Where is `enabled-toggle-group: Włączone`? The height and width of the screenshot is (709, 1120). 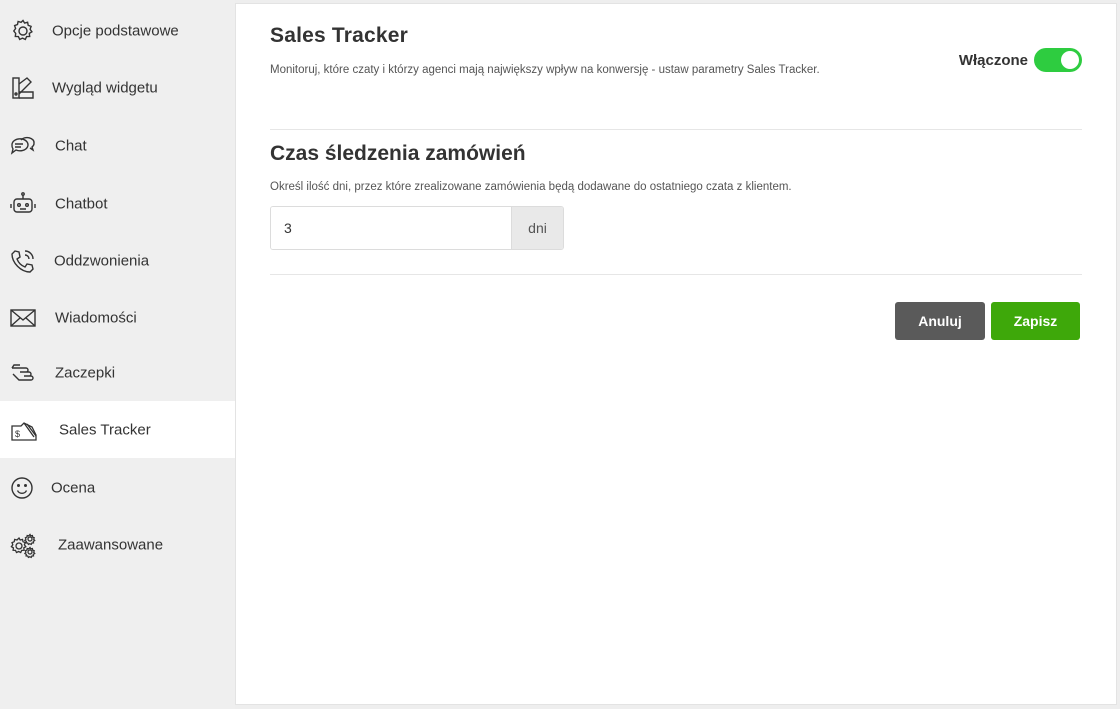
enabled-toggle-group: Włączone is located at coordinates (1020, 60).